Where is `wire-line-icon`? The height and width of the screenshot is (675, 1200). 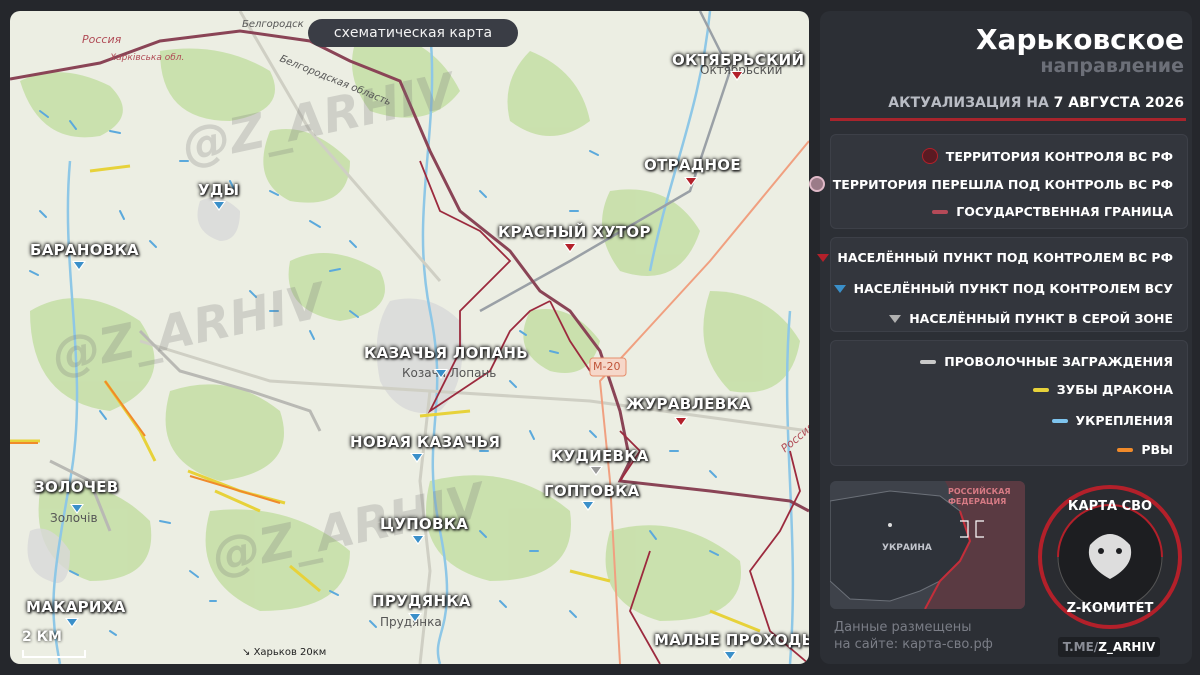 wire-line-icon is located at coordinates (928, 361).